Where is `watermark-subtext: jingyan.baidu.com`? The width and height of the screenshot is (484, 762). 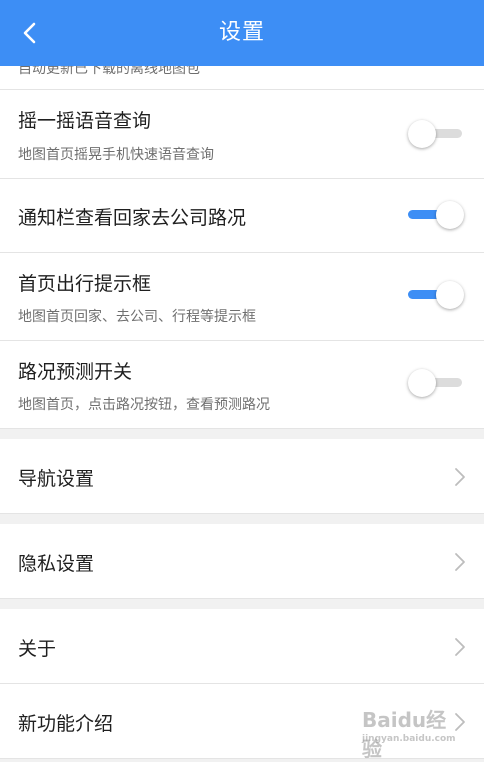
watermark-subtext: jingyan.baidu.com is located at coordinates (409, 739).